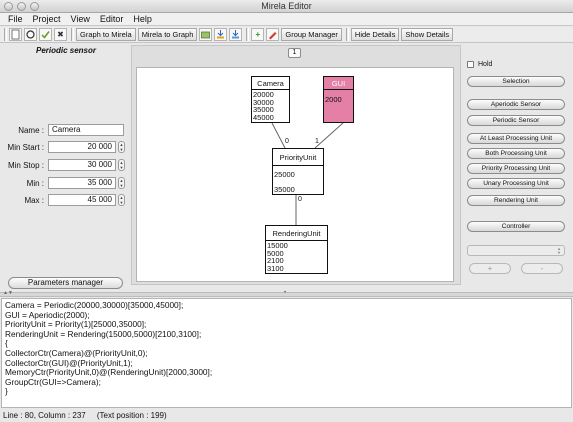  I want to click on graph-tab: 1, so click(294, 53).